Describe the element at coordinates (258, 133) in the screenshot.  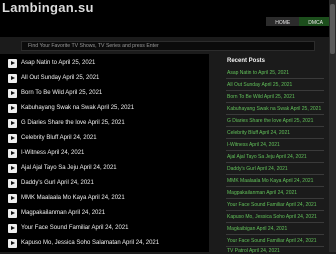
I see `recent-post-link: Celebrity Bluff April 24, 2021` at that location.